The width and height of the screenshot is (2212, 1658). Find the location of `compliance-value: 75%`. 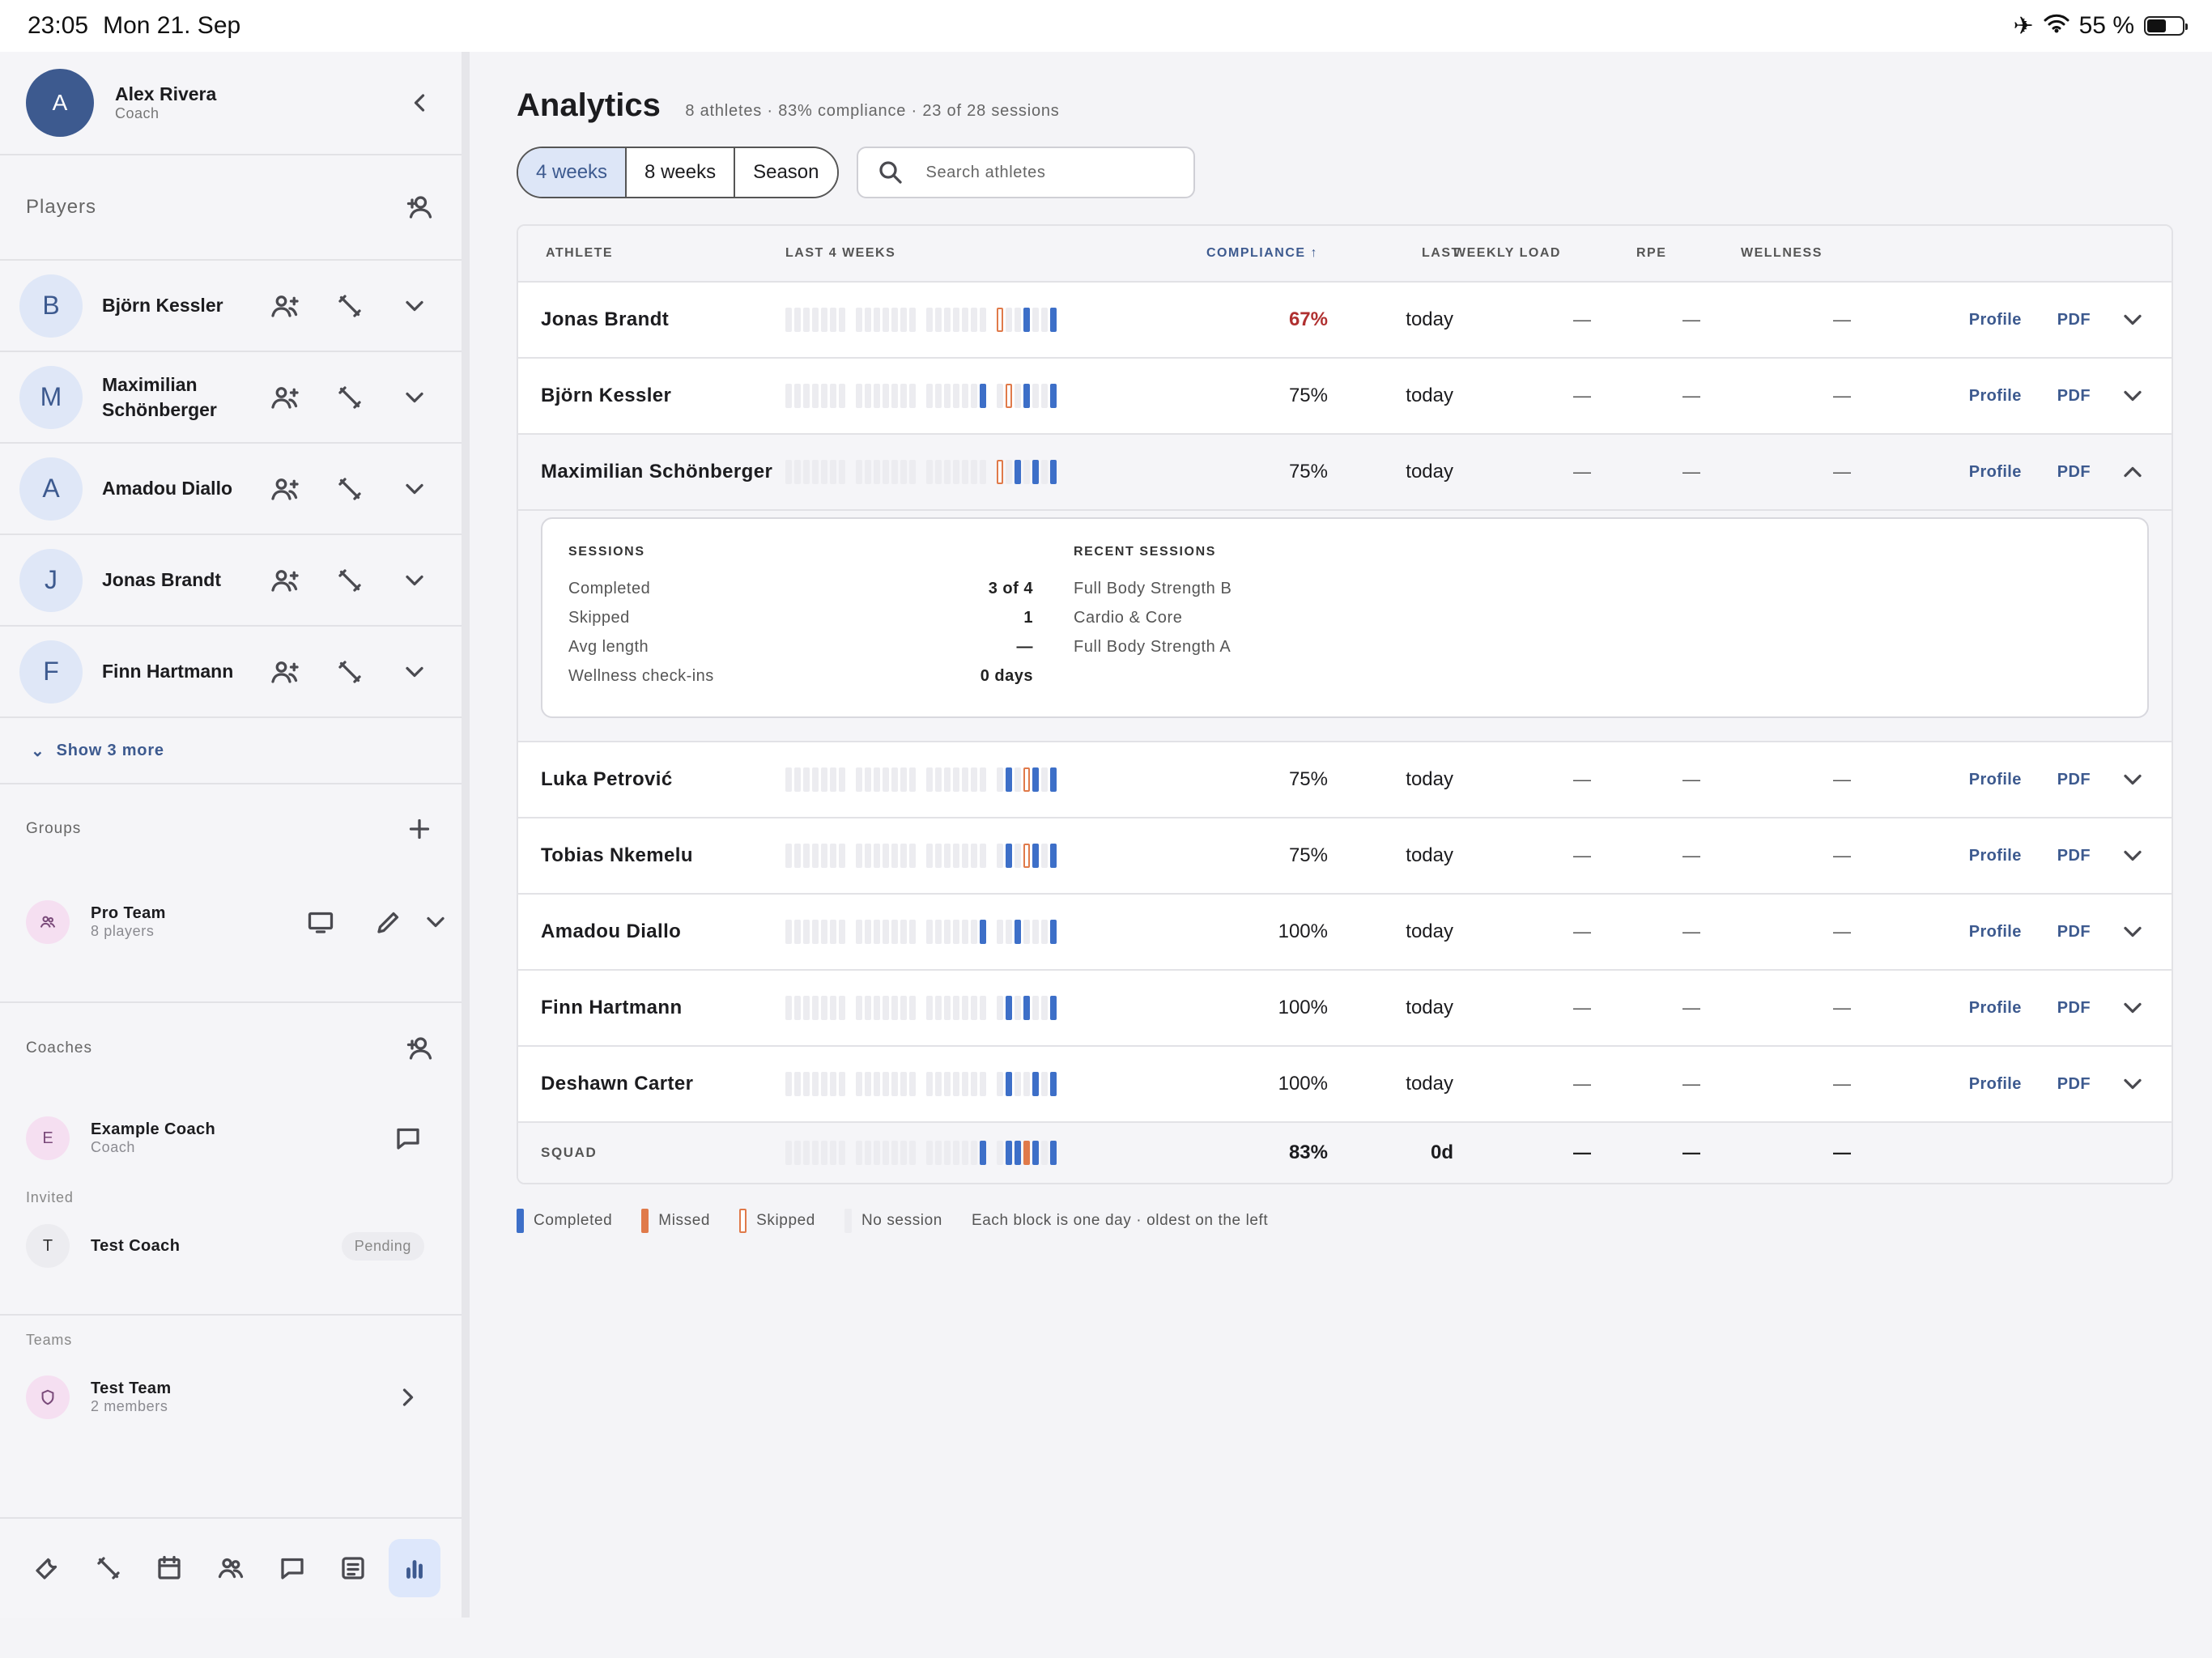

compliance-value: 75% is located at coordinates (1308, 472).